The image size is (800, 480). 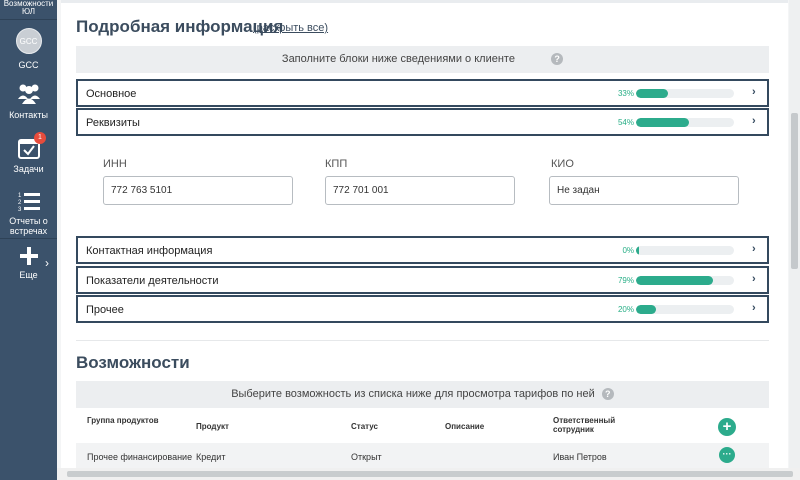 What do you see at coordinates (420, 190) in the screenshot?
I see `kpp-field` at bounding box center [420, 190].